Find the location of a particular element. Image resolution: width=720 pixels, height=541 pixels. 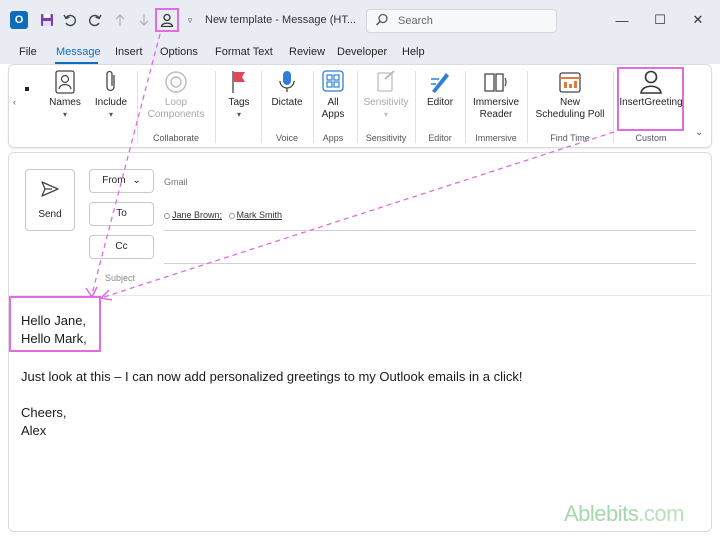

tab-help: Help is located at coordinates (413, 52).